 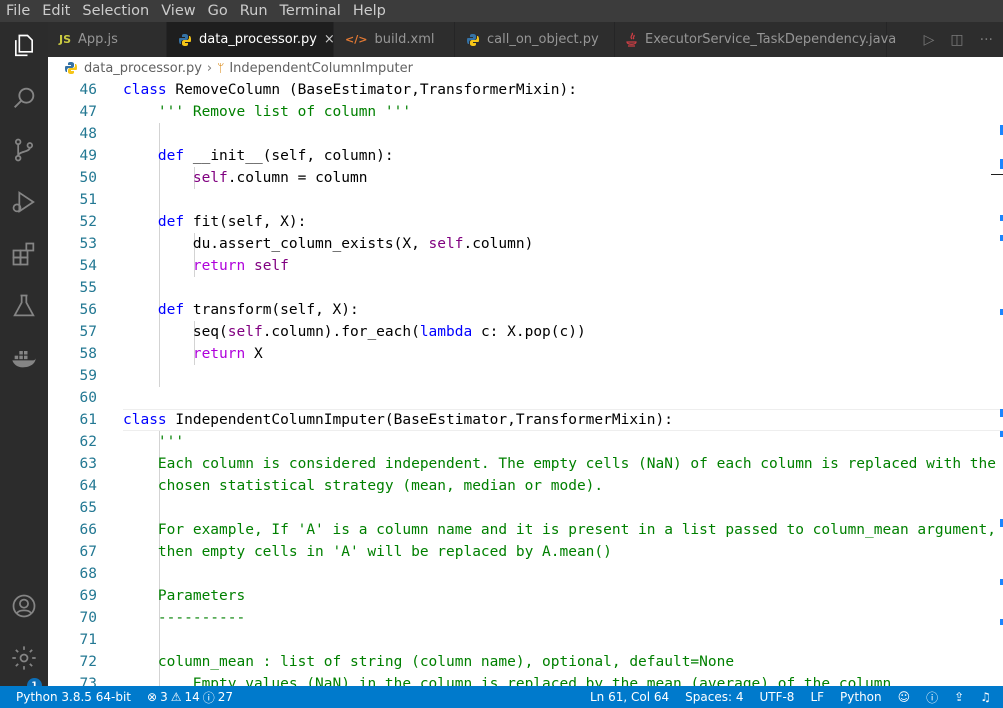 I want to click on run-icon: ▷, so click(x=929, y=40).